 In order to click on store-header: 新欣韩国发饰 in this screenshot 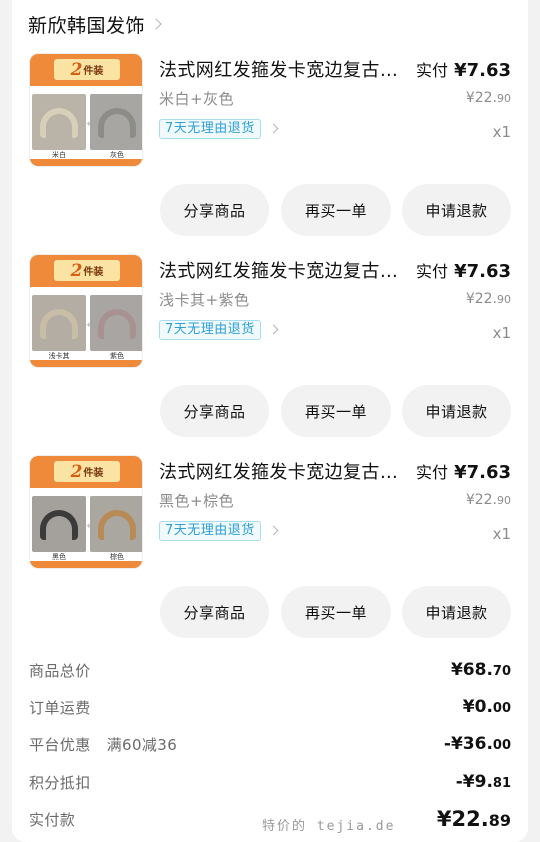, I will do `click(95, 24)`.